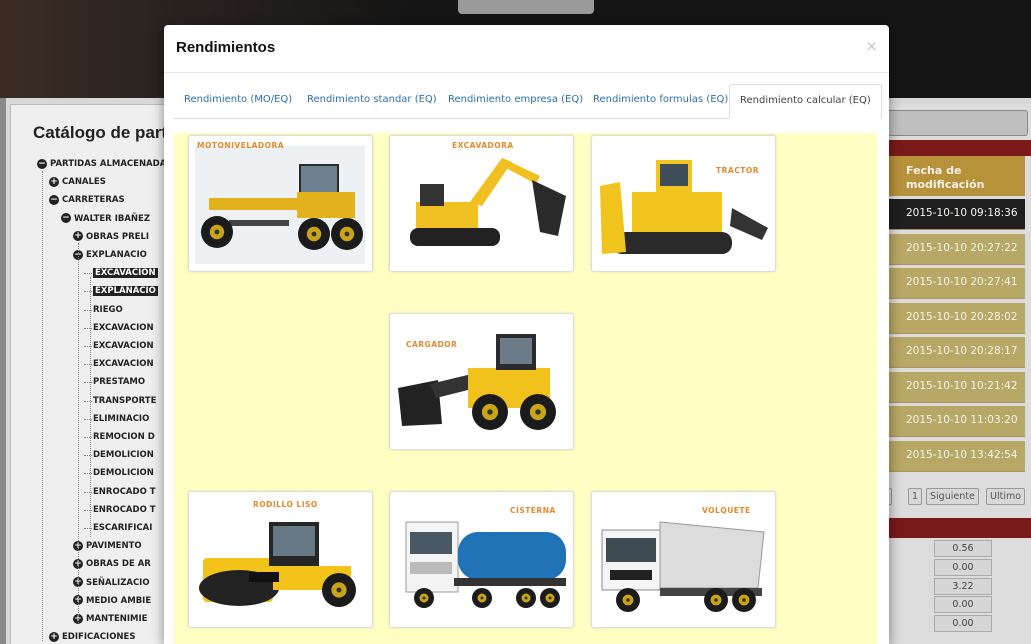  What do you see at coordinates (238, 101) in the screenshot?
I see `tab-rendimiento-mo-eq: Rendimiento (MO/EQ)` at bounding box center [238, 101].